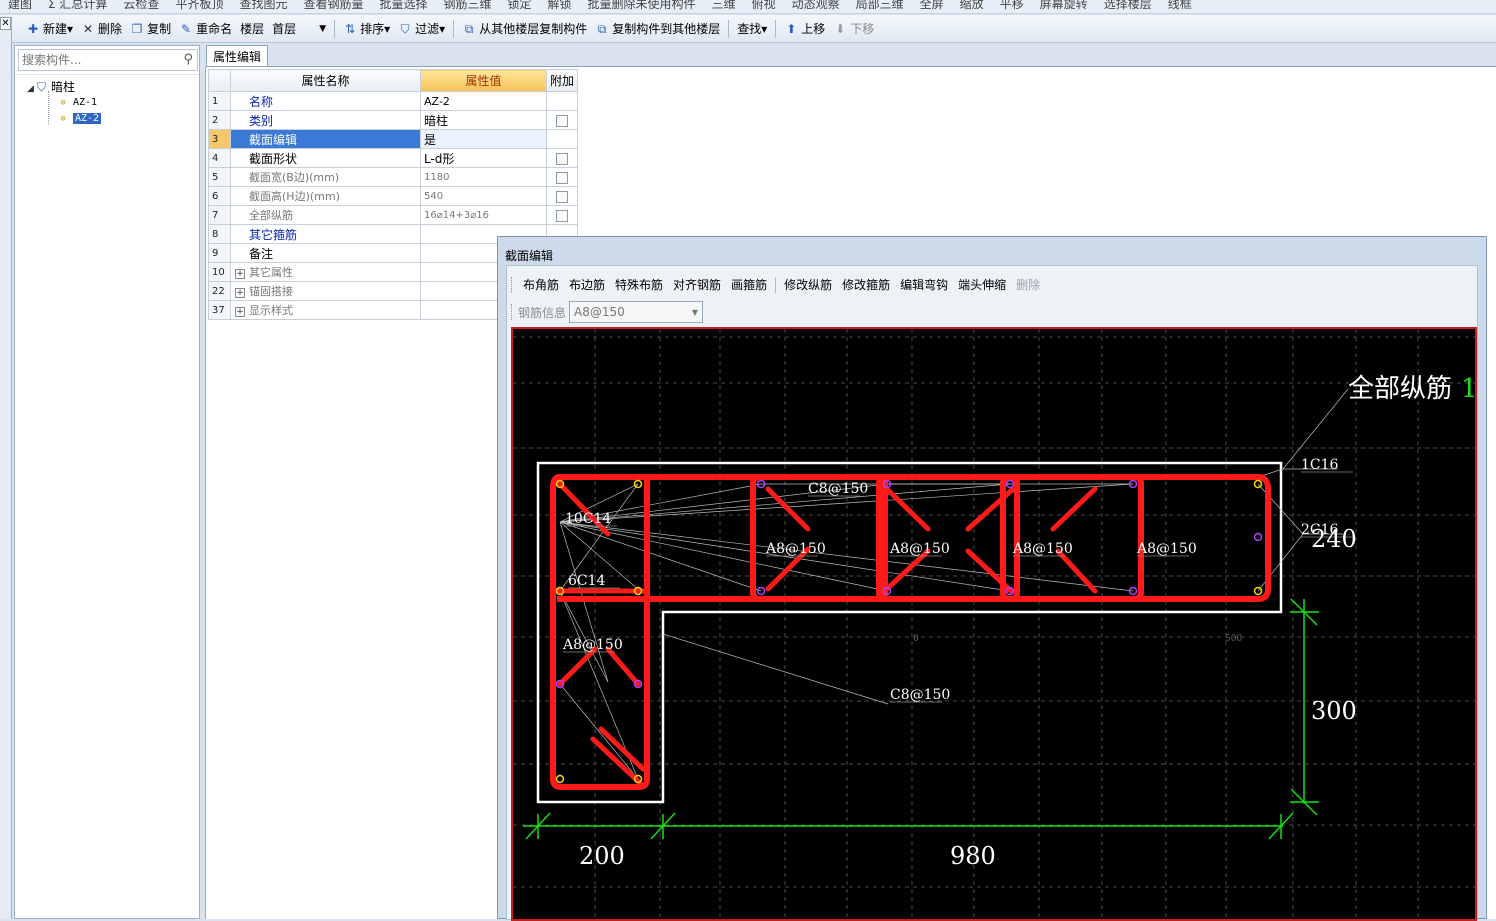  Describe the element at coordinates (325, 272) in the screenshot. I see `property-name-cell: + 其它属性` at that location.